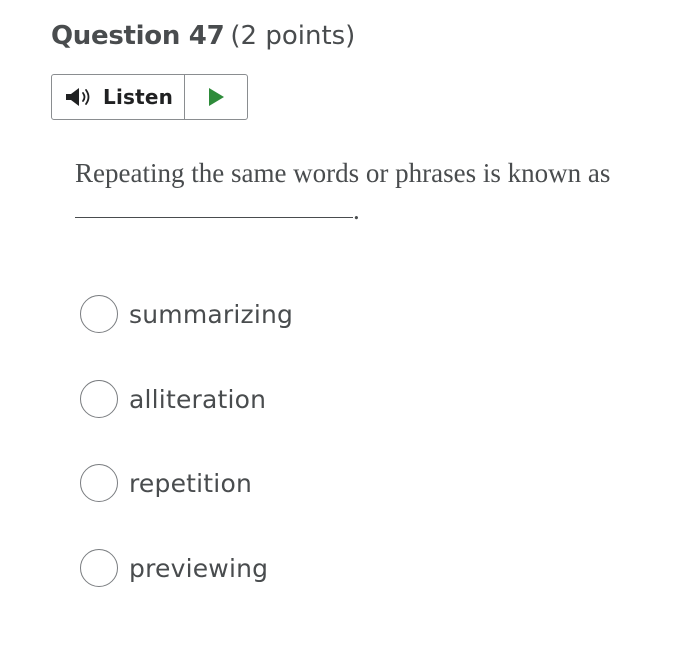  I want to click on option-repetition: repetition, so click(166, 483).